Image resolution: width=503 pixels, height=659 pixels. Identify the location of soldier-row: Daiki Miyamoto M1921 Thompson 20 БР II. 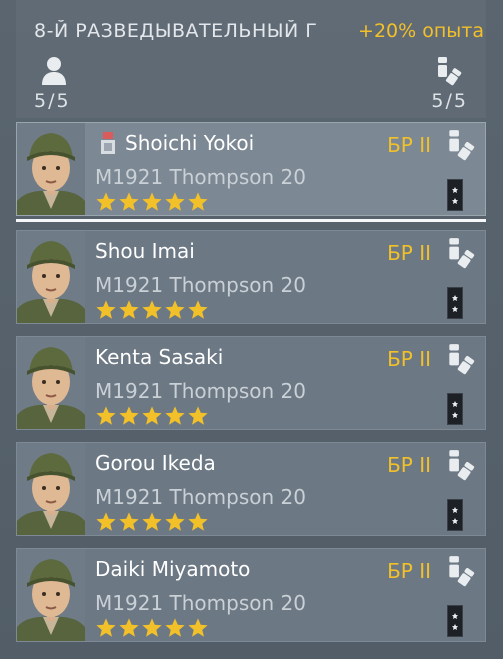
(251, 595).